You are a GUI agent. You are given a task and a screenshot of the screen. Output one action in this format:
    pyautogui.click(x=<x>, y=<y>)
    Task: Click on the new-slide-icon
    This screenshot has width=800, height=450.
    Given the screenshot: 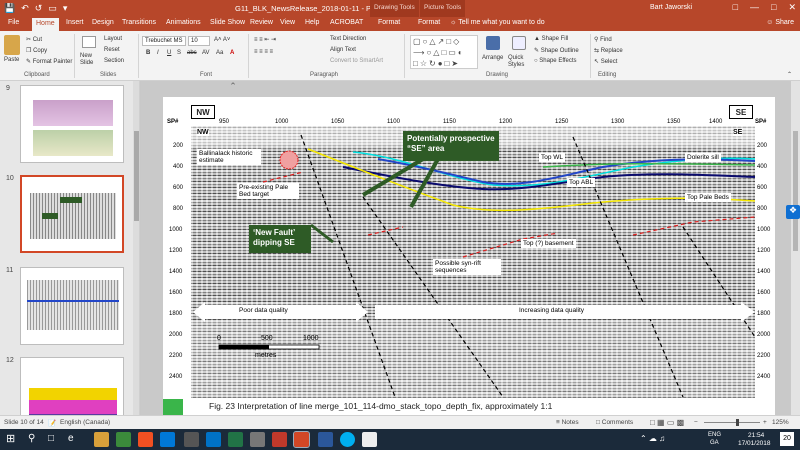 What is the action you would take?
    pyautogui.click(x=89, y=42)
    